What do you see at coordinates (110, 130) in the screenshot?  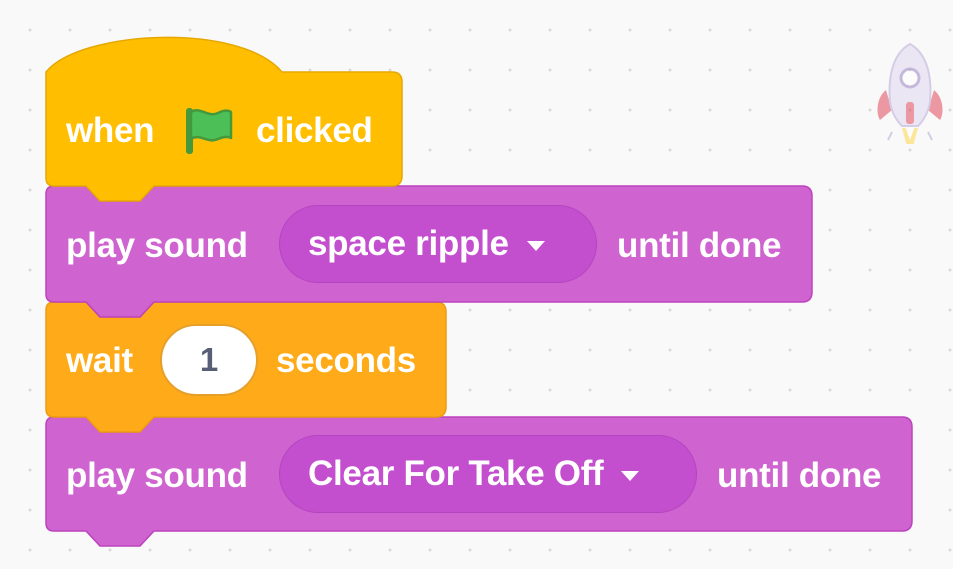 I see `when-label: when` at bounding box center [110, 130].